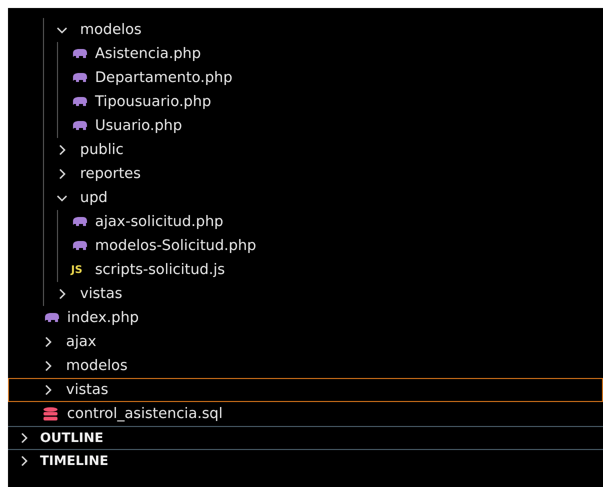  What do you see at coordinates (305, 437) in the screenshot?
I see `section-header: OUTLINE` at bounding box center [305, 437].